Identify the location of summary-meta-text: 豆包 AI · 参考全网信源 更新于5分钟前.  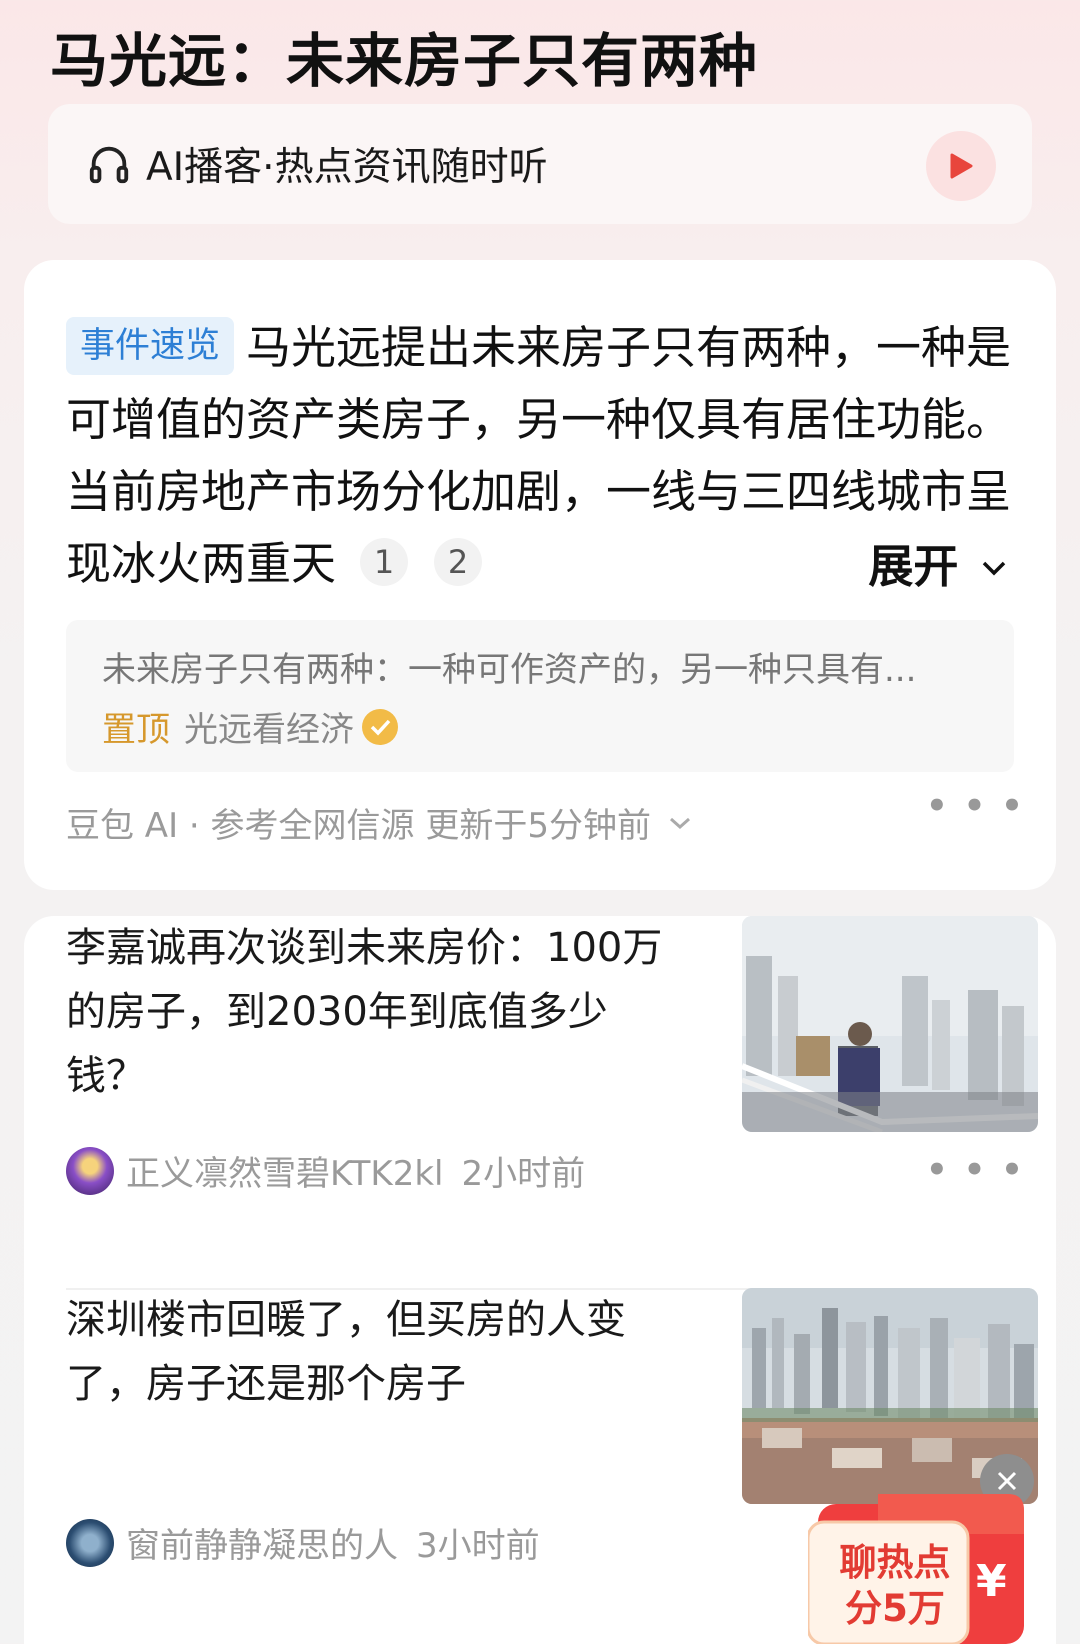
(358, 826).